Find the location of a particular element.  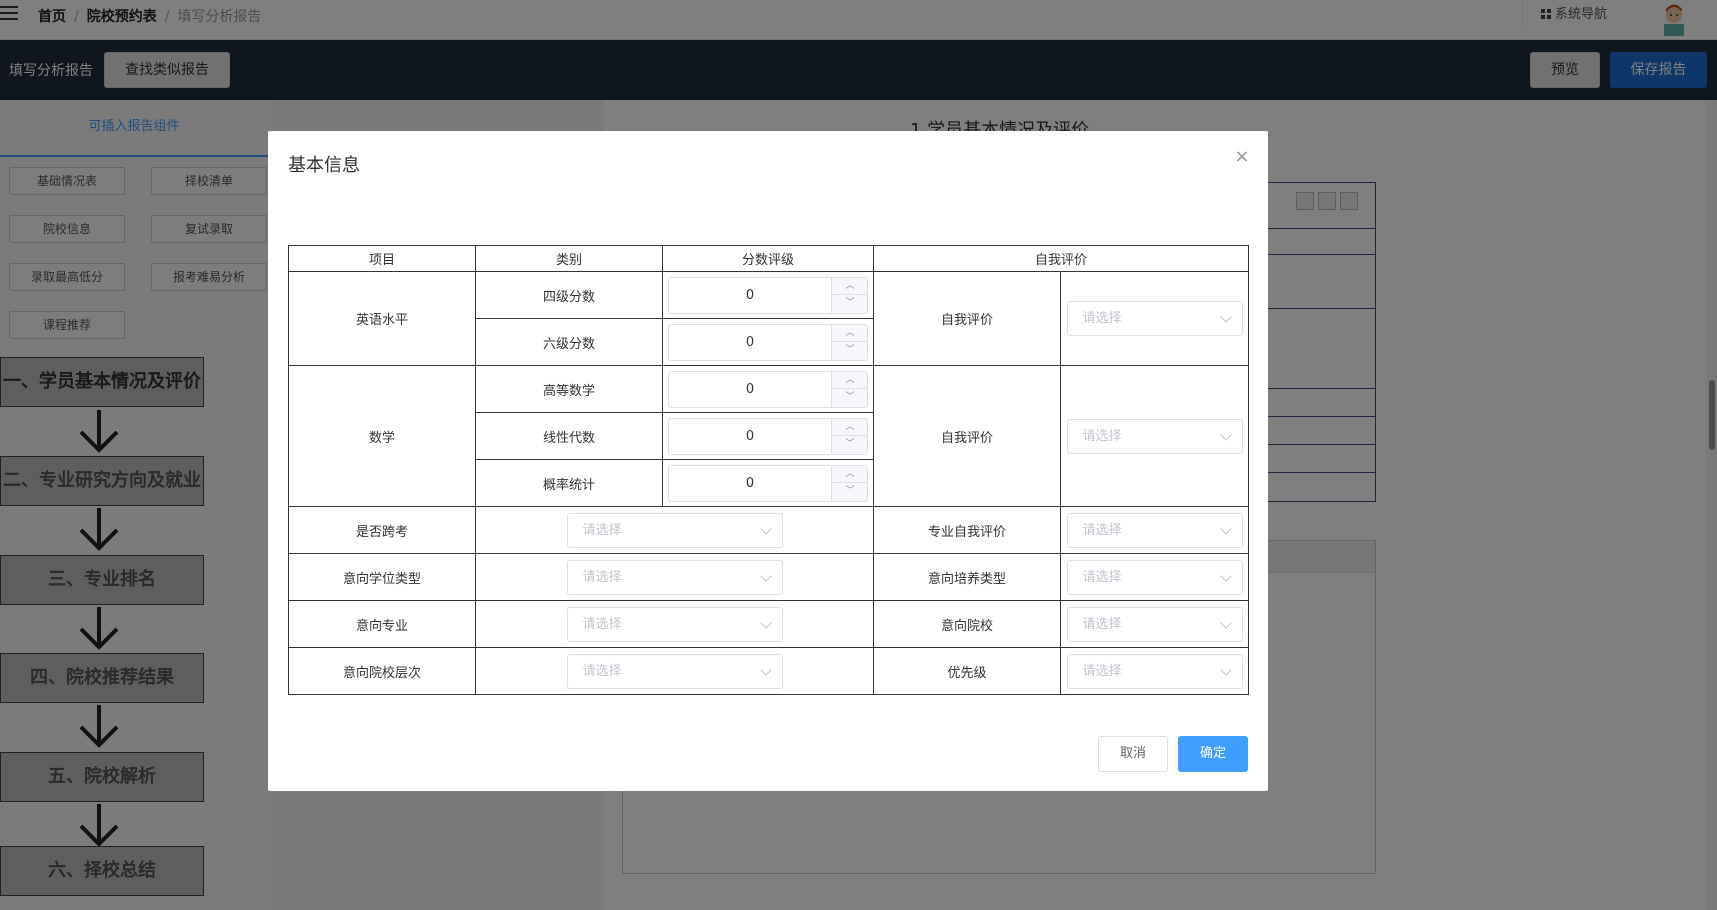

intended-major-label: 意向专业 is located at coordinates (382, 624).